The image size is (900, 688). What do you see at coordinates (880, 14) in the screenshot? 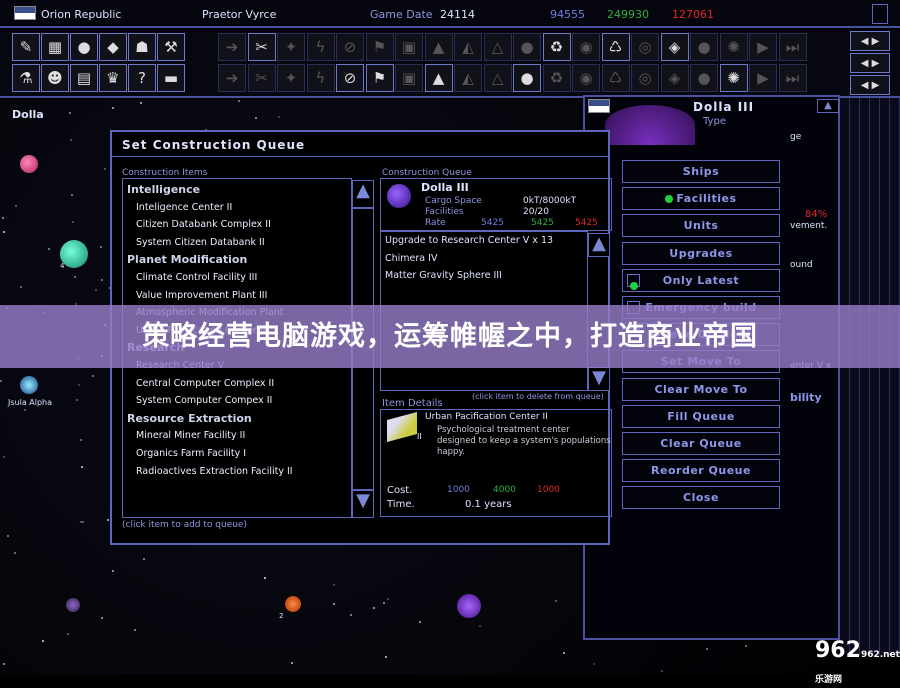
I see `minimize-button` at bounding box center [880, 14].